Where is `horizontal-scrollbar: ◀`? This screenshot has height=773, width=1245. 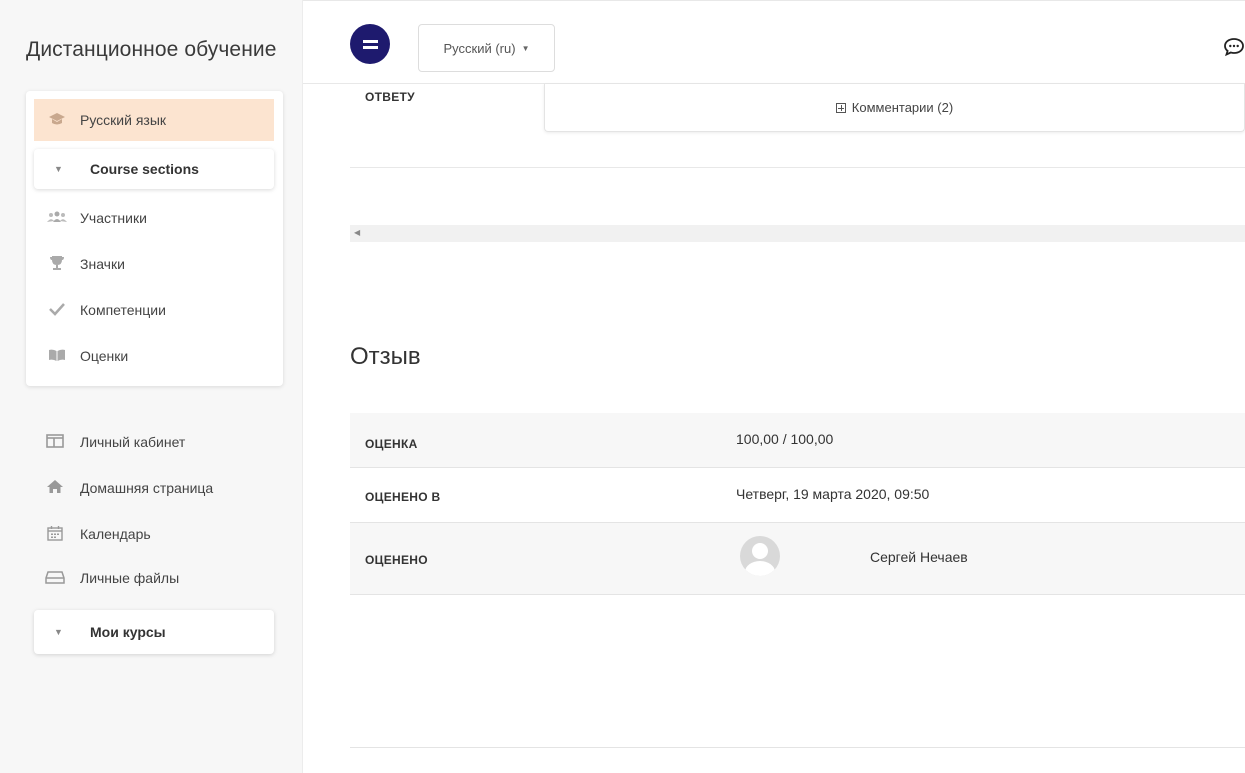 horizontal-scrollbar: ◀ is located at coordinates (797, 233).